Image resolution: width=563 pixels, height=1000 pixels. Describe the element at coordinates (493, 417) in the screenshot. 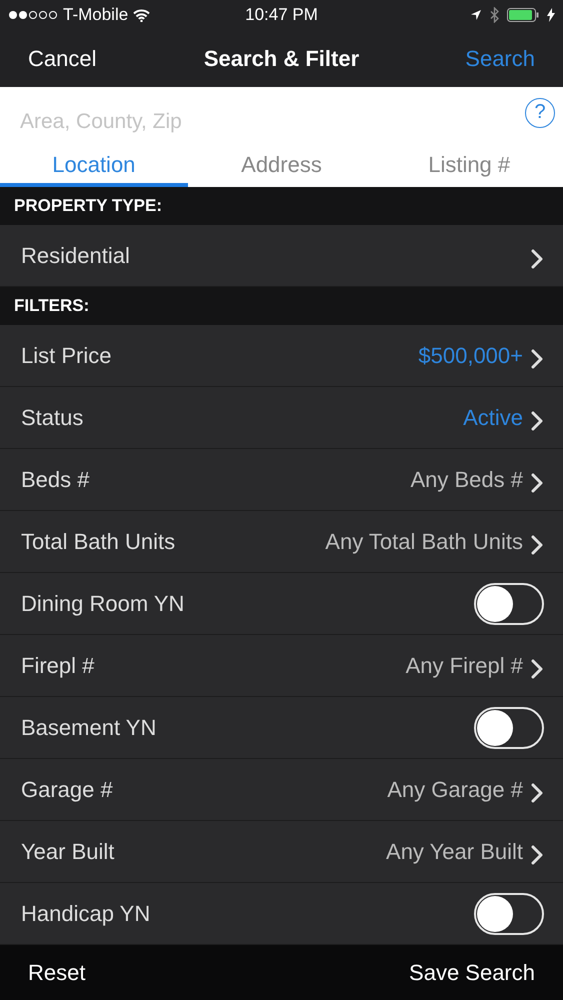

I see `row-value: Active` at that location.